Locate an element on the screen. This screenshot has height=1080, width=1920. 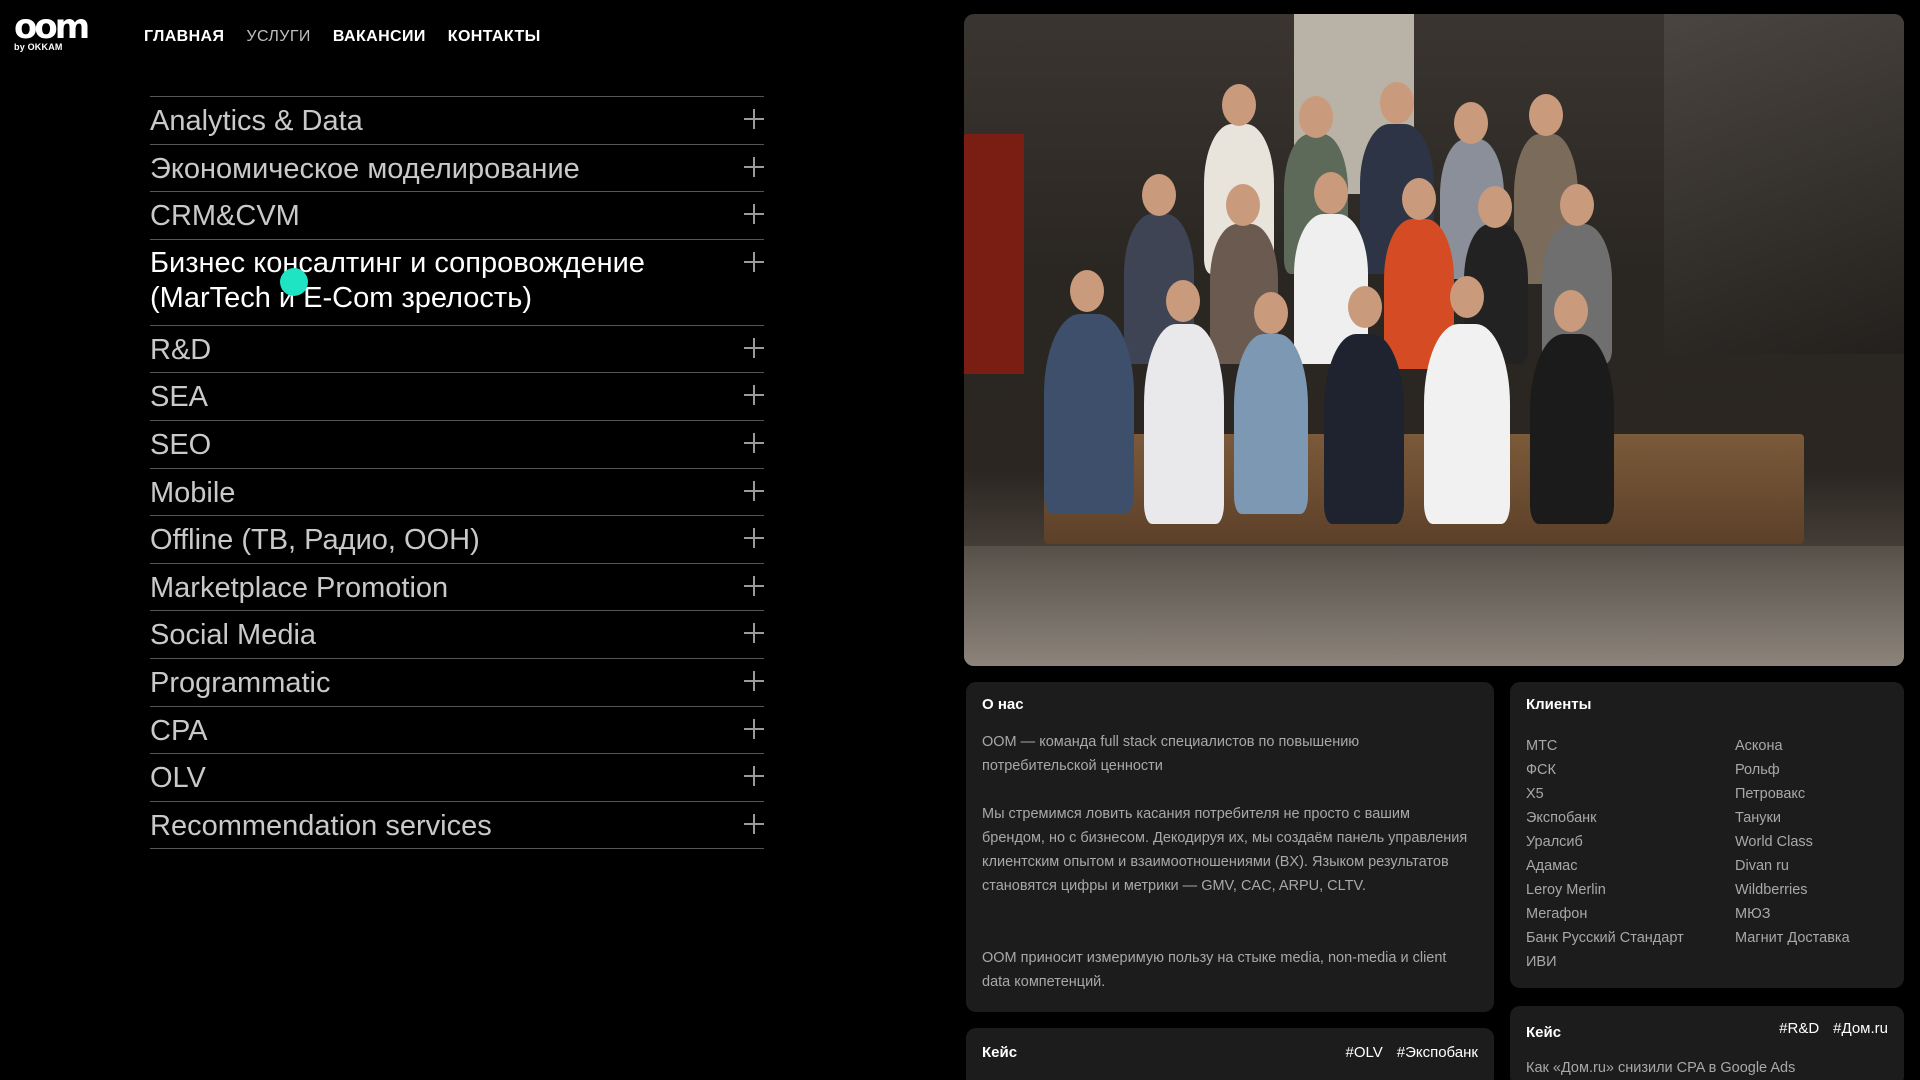
service-item: Recommendation services is located at coordinates (457, 826).